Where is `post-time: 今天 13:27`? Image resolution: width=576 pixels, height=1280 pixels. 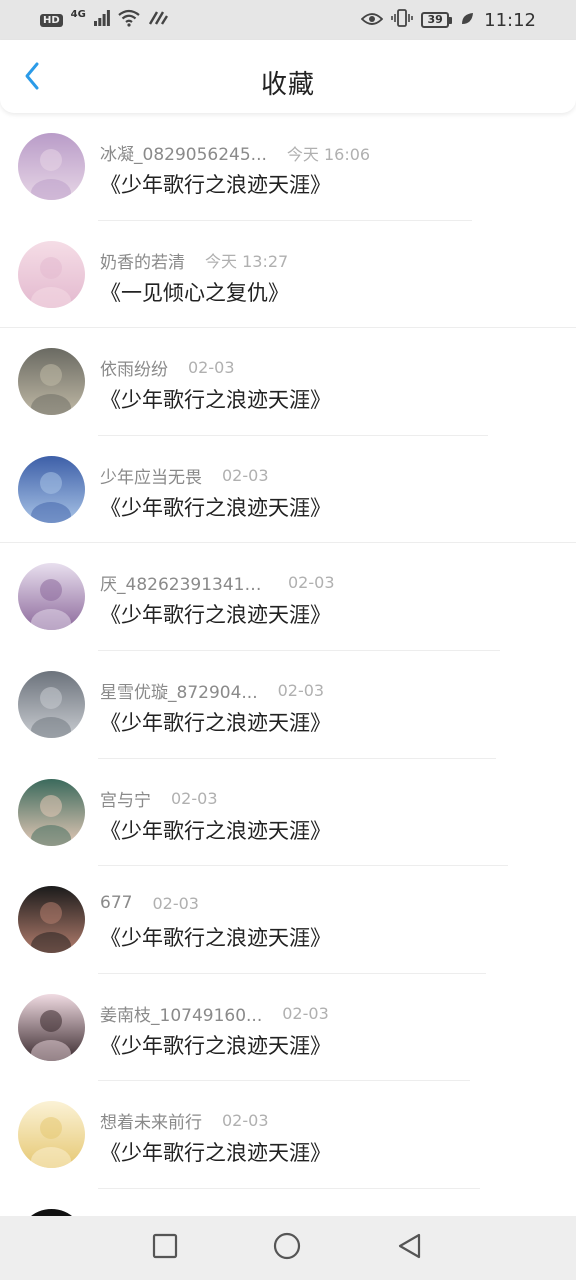 post-time: 今天 13:27 is located at coordinates (247, 262).